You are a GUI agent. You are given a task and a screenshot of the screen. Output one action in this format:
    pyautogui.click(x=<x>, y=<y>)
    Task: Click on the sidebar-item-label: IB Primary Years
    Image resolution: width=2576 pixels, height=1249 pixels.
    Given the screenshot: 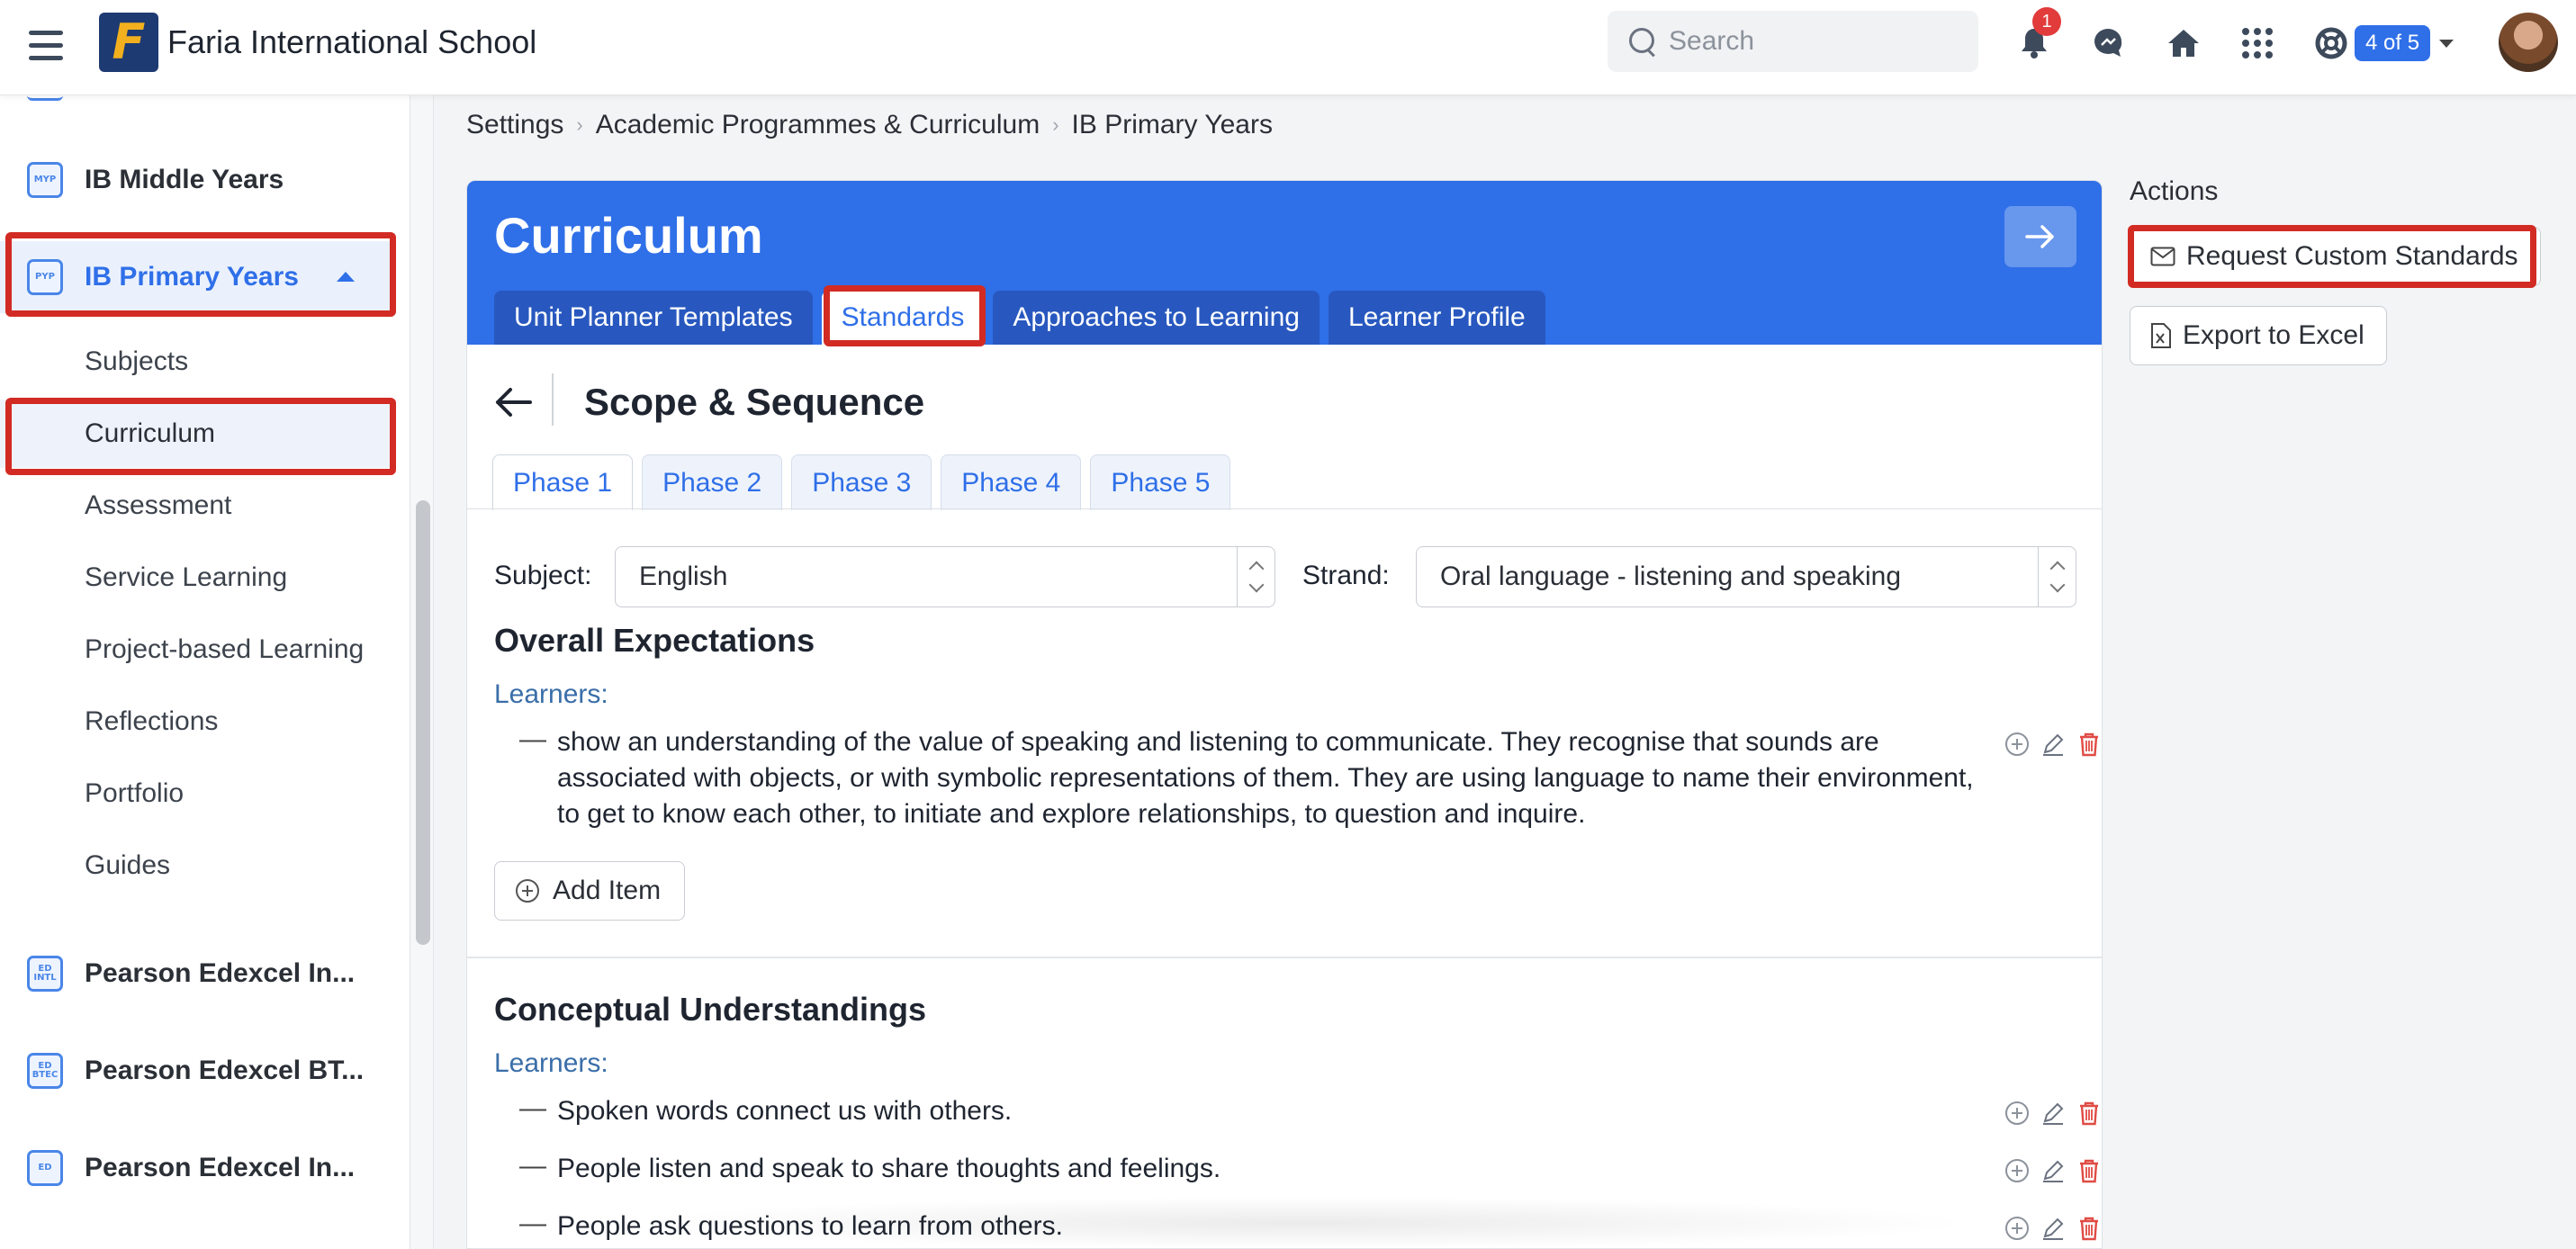 What is the action you would take?
    pyautogui.click(x=192, y=277)
    